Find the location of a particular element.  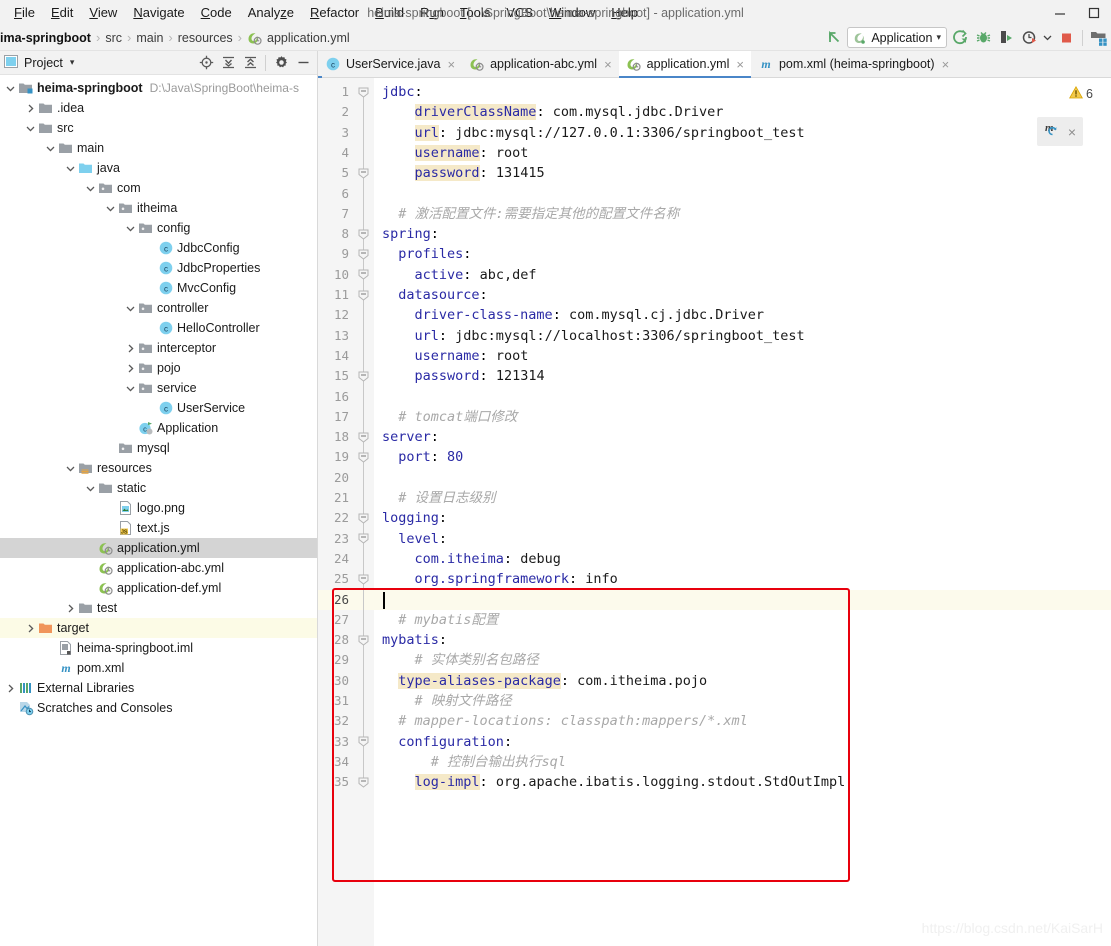

project-structure-icon is located at coordinates (1099, 37).